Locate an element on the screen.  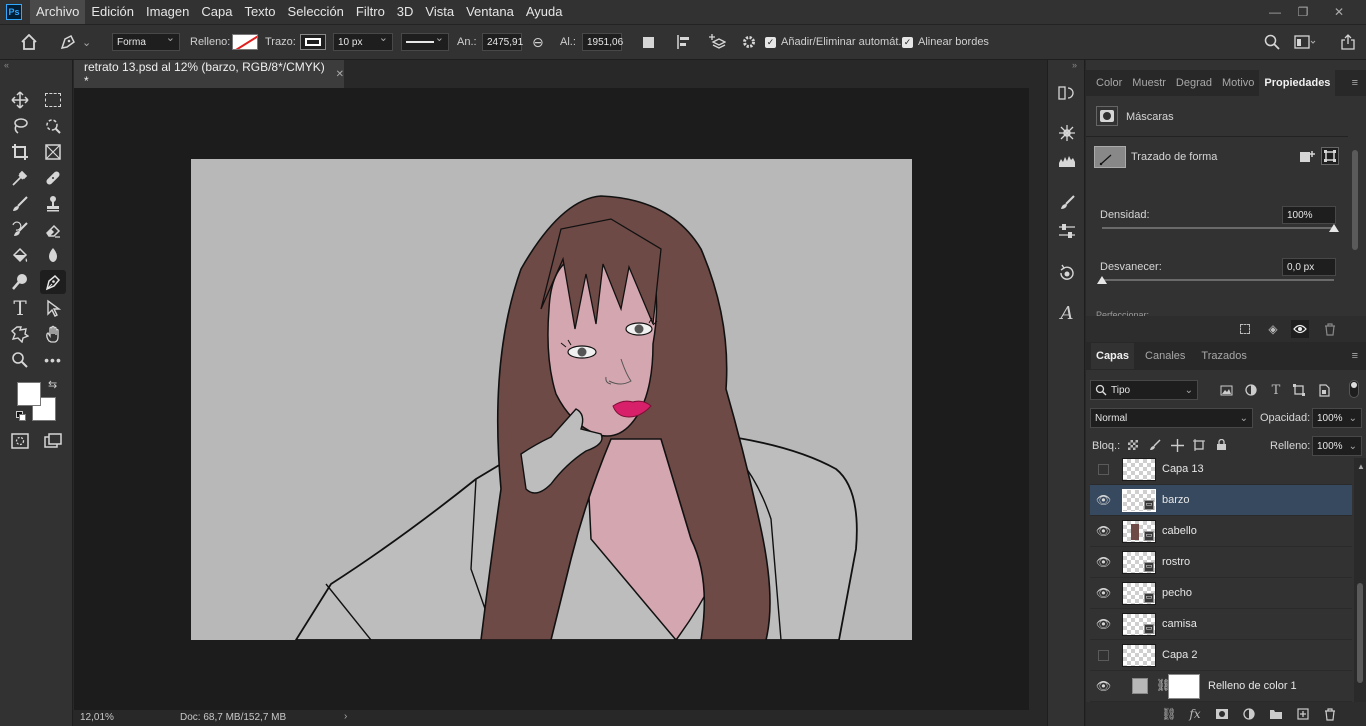
screen-mode-icon is located at coordinates (53, 441).